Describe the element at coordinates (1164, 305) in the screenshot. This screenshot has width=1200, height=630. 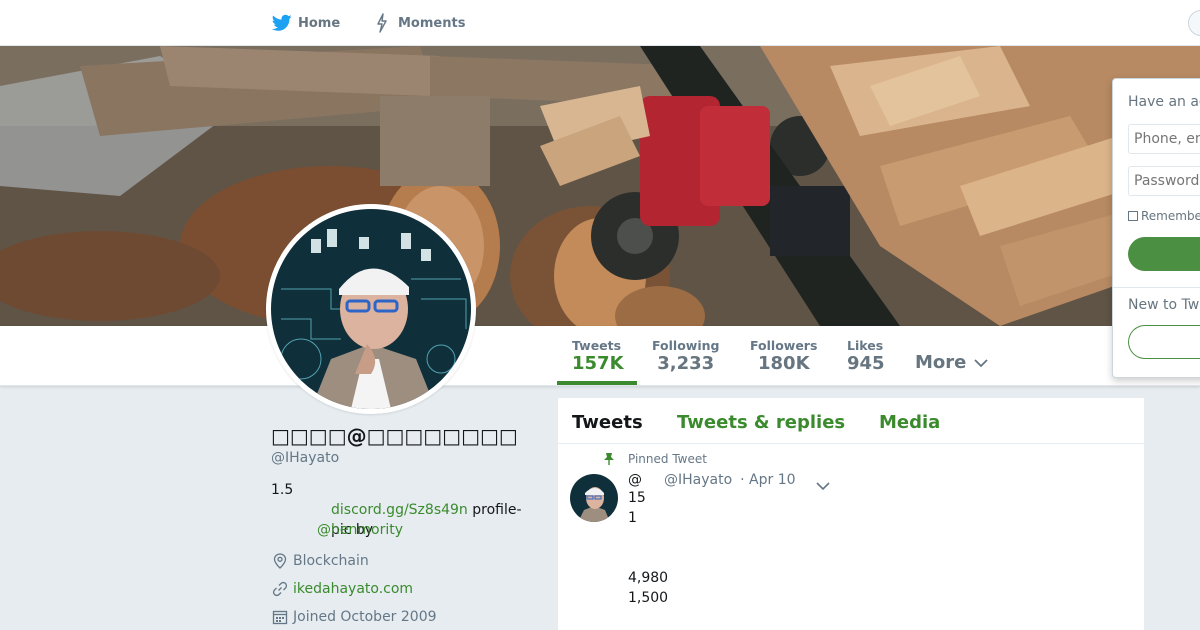
I see `new-to-twitter-label: New to Twitter?` at that location.